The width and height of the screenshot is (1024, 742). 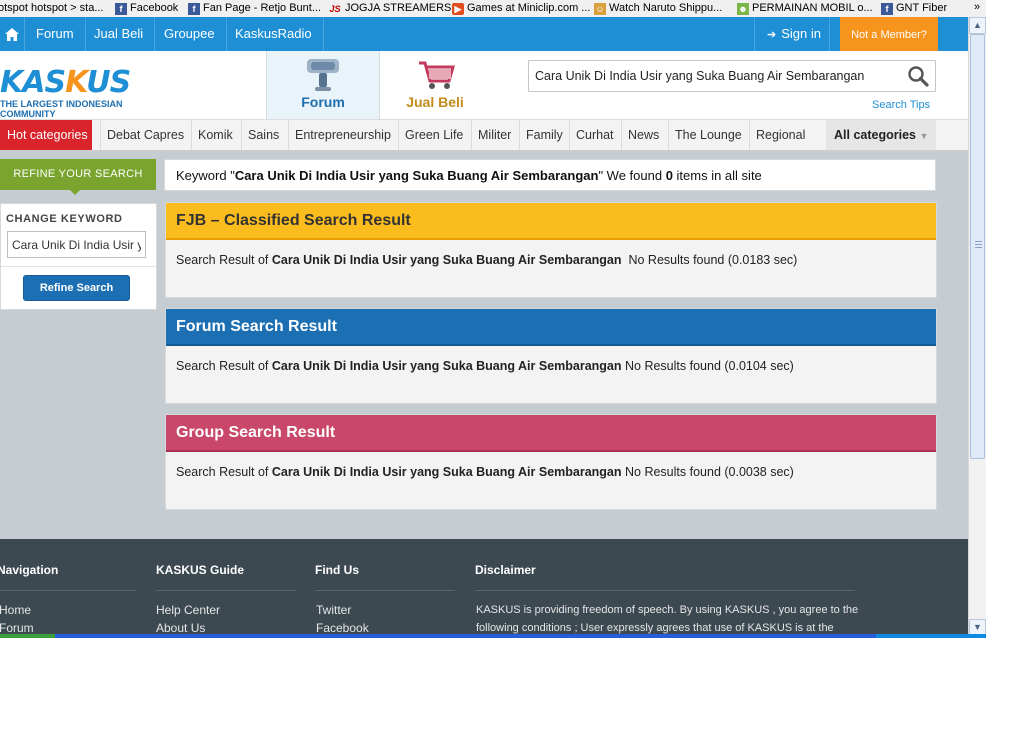 I want to click on bookmark-label: Facebook, so click(x=154, y=8).